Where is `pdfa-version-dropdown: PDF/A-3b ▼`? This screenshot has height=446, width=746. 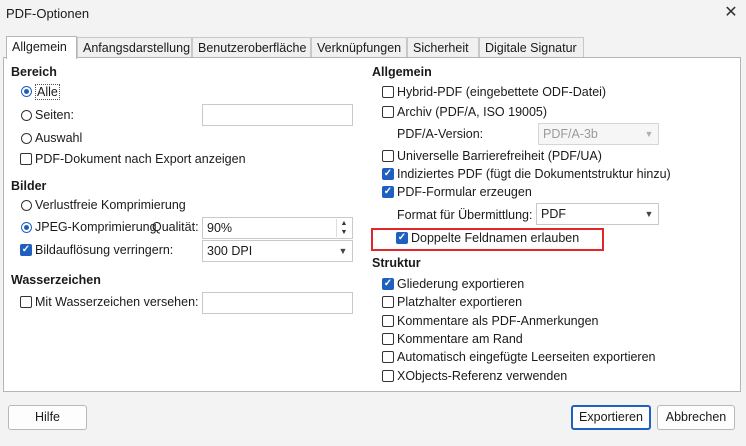
pdfa-version-dropdown: PDF/A-3b ▼ is located at coordinates (598, 134).